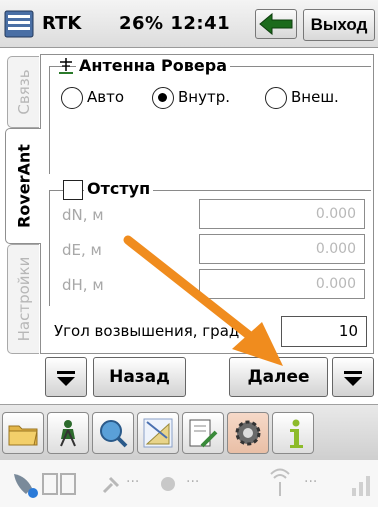 The image size is (378, 507). Describe the element at coordinates (280, 482) in the screenshot. I see `antenna-signal-icon` at that location.